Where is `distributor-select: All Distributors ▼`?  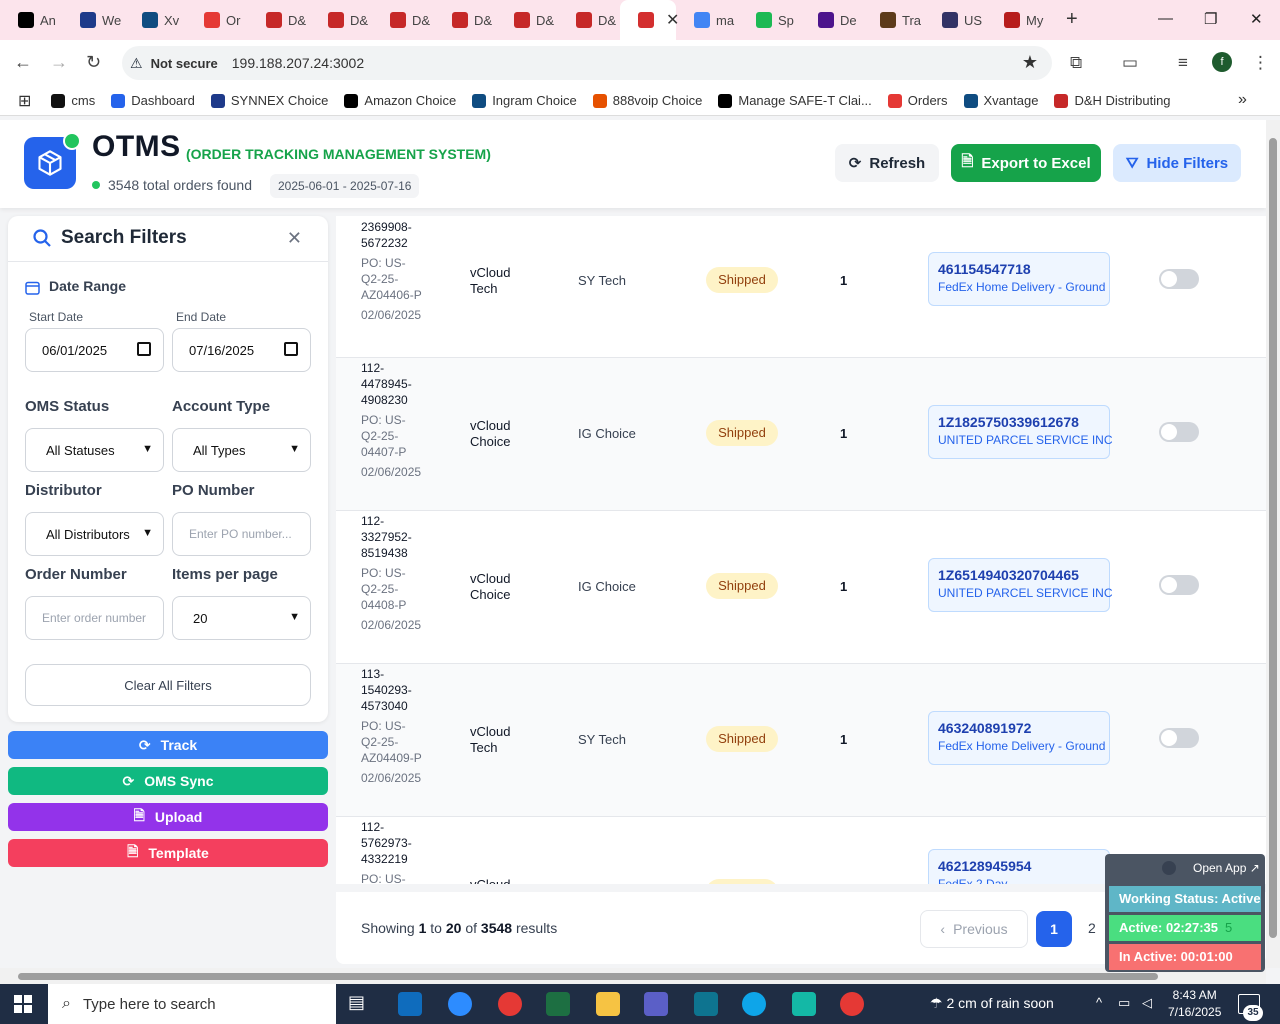
distributor-select: All Distributors ▼ is located at coordinates (94, 534).